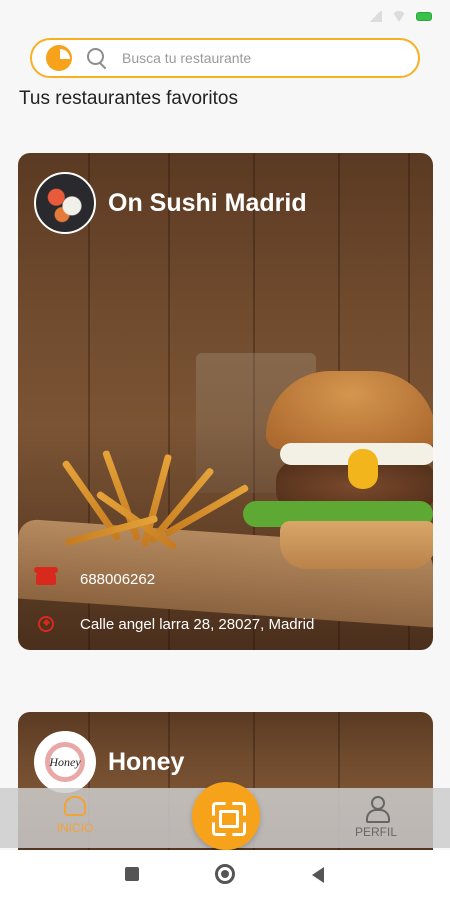 The height and width of the screenshot is (900, 450). Describe the element at coordinates (375, 832) in the screenshot. I see `nav-perfil-label: PERFIL` at that location.